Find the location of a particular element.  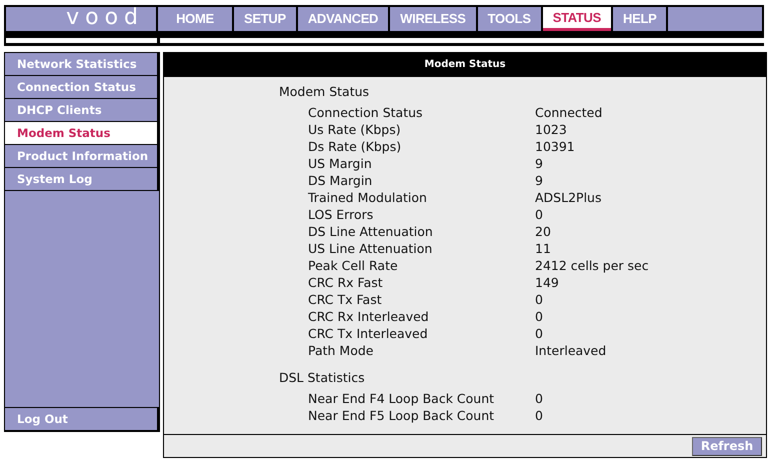

field-label: LOS Errors is located at coordinates (341, 214).